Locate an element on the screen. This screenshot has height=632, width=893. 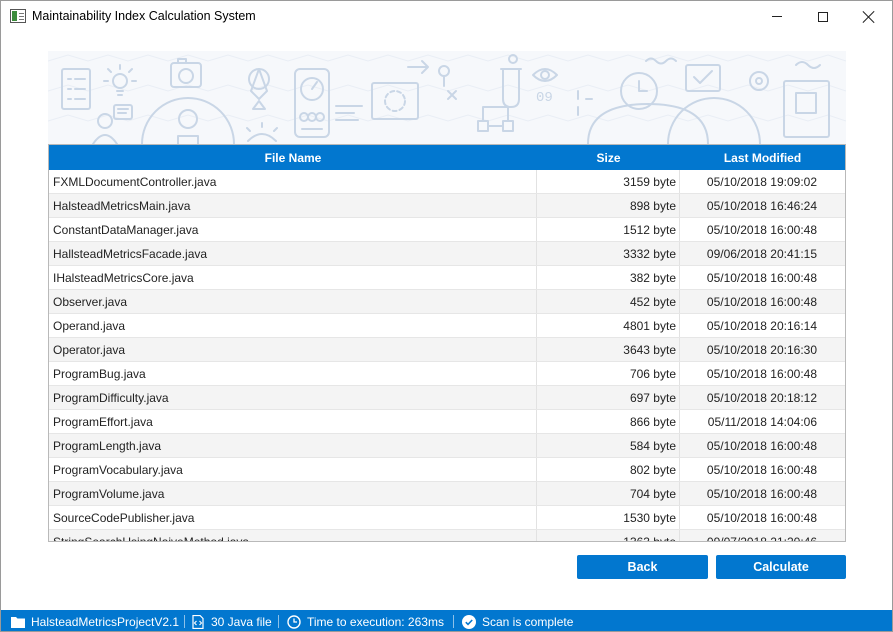
minimize-button is located at coordinates (777, 16).